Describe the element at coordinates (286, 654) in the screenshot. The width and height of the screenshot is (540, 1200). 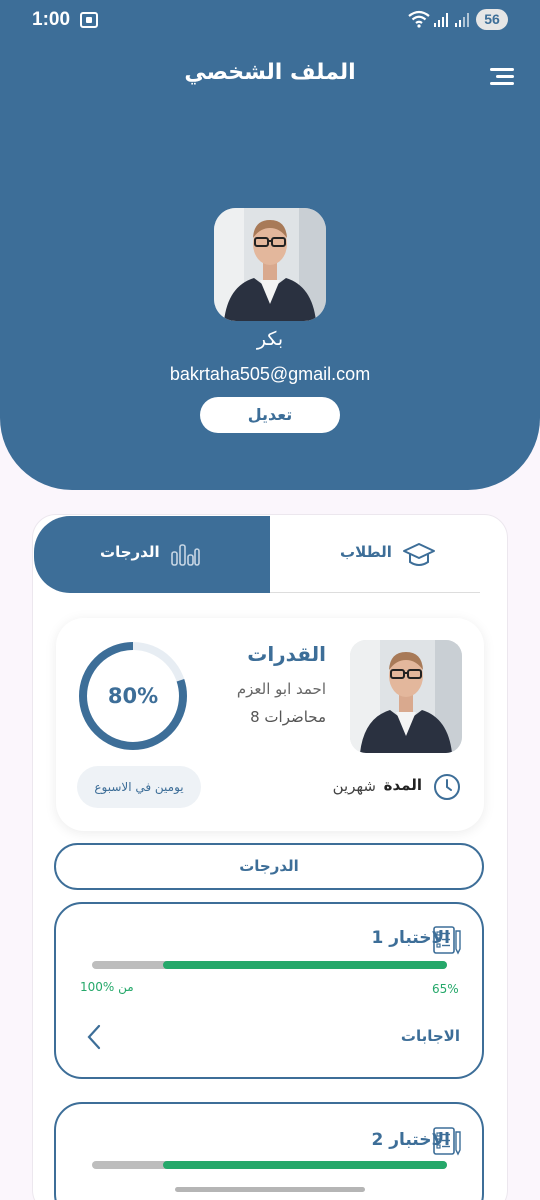
I see `course-title: القدرات` at that location.